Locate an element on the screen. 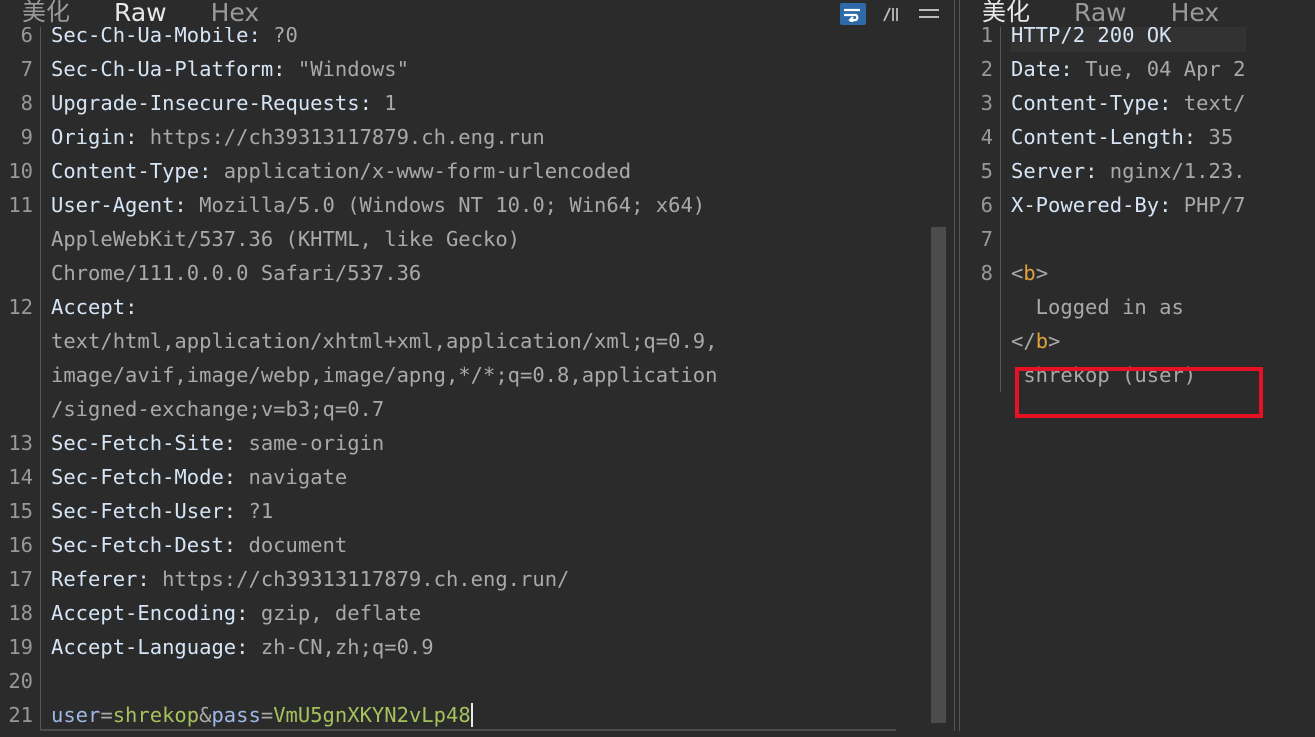 The image size is (1315, 737). request-line-number: 15 is located at coordinates (20, 511).